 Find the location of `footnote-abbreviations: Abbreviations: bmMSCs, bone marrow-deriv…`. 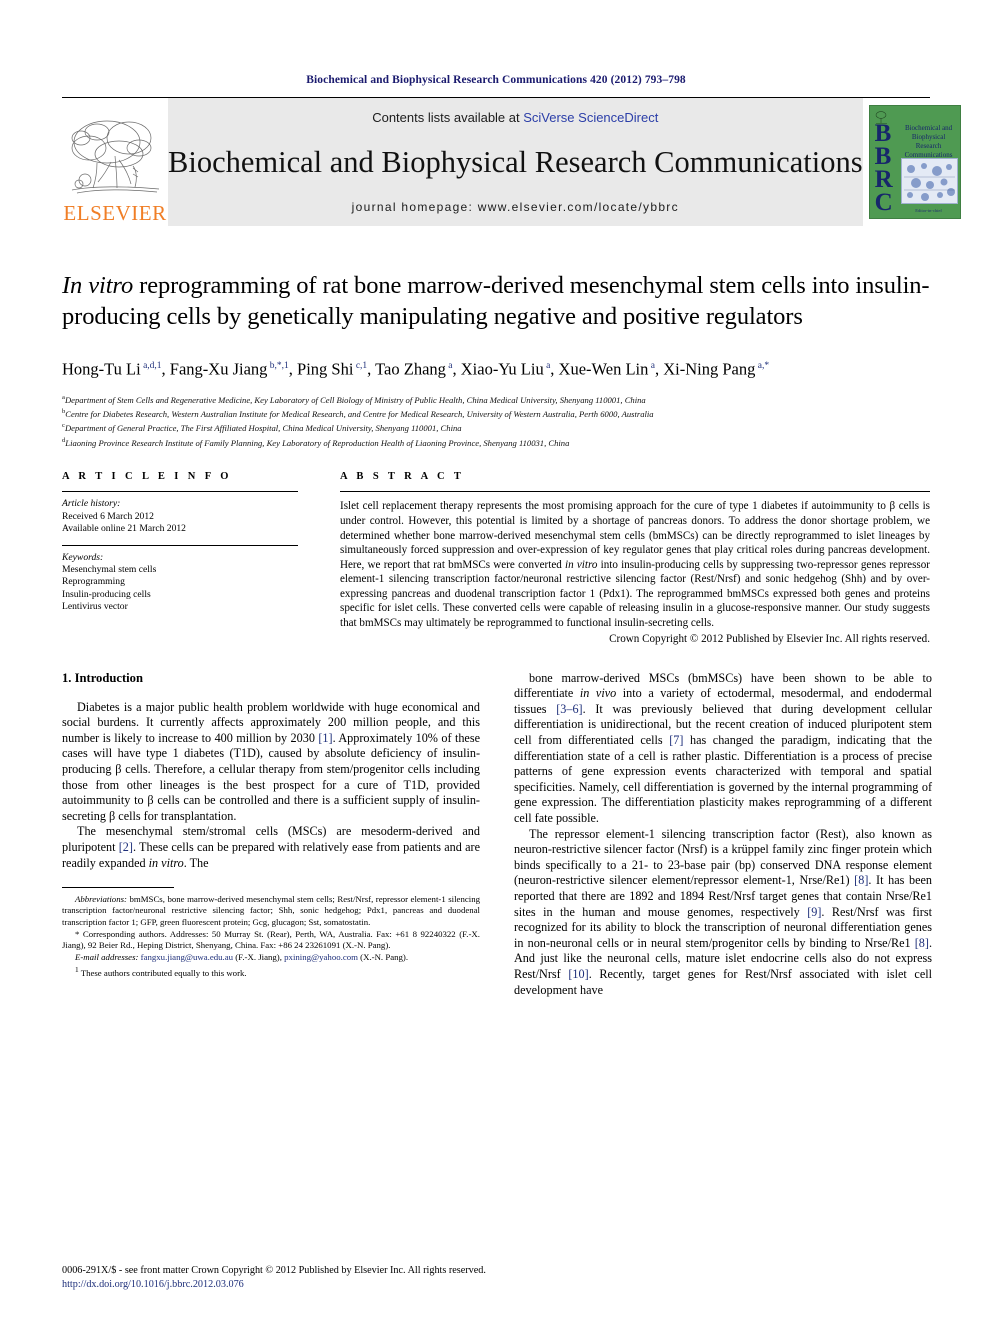

footnote-abbreviations: Abbreviations: bmMSCs, bone marrow-deriv… is located at coordinates (271, 911).